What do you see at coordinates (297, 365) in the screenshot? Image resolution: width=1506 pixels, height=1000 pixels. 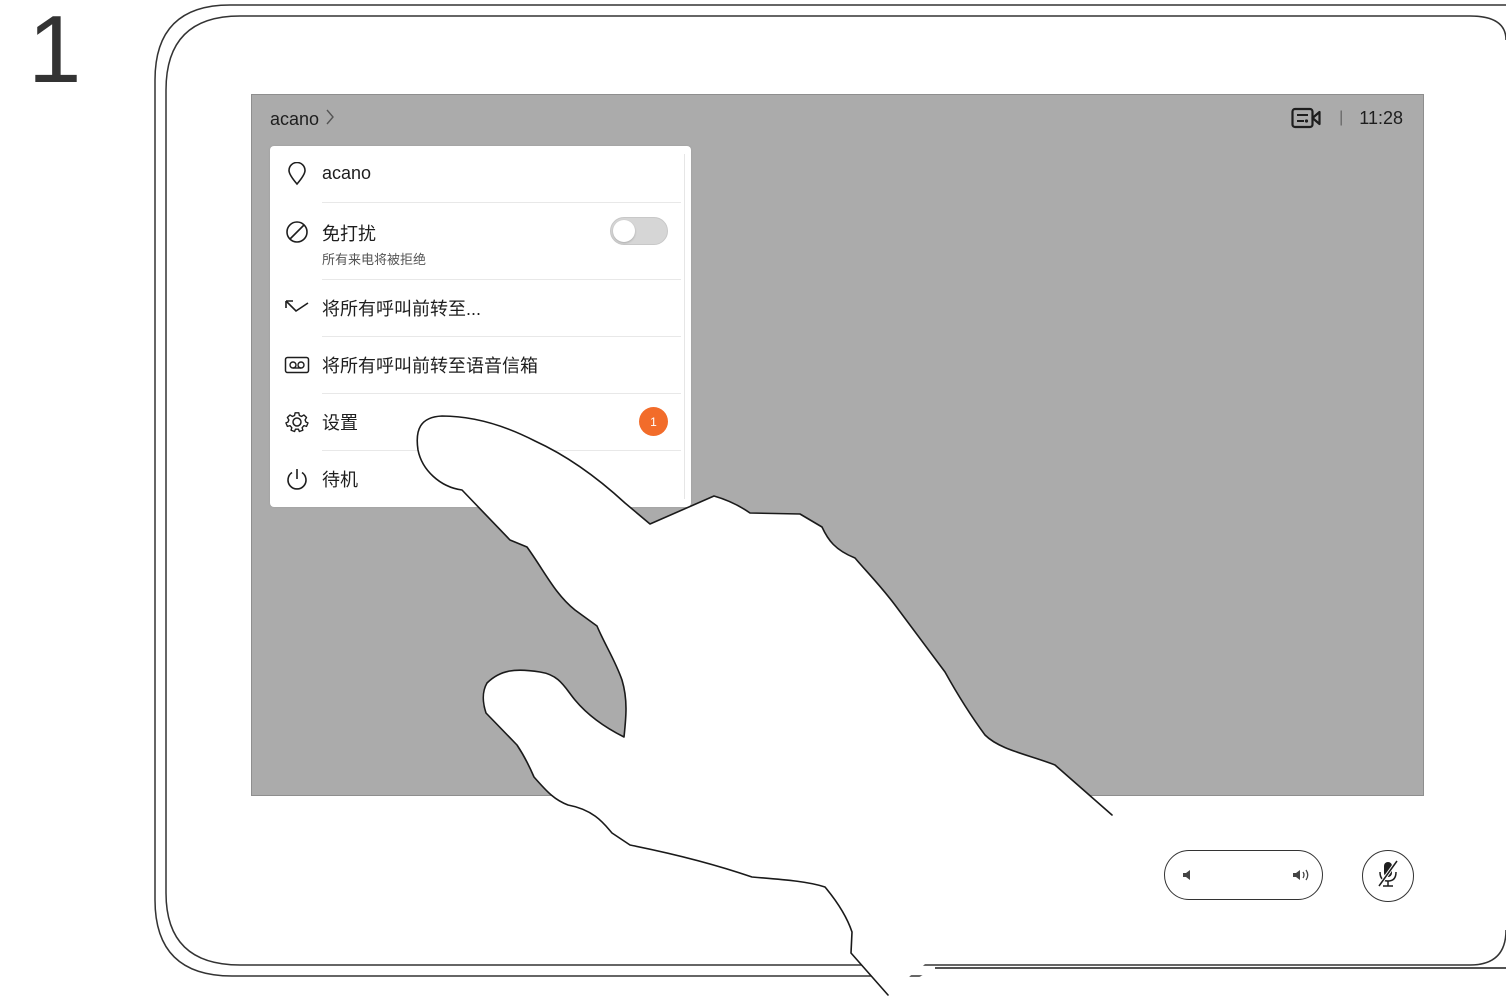 I see `voicemail-icon` at bounding box center [297, 365].